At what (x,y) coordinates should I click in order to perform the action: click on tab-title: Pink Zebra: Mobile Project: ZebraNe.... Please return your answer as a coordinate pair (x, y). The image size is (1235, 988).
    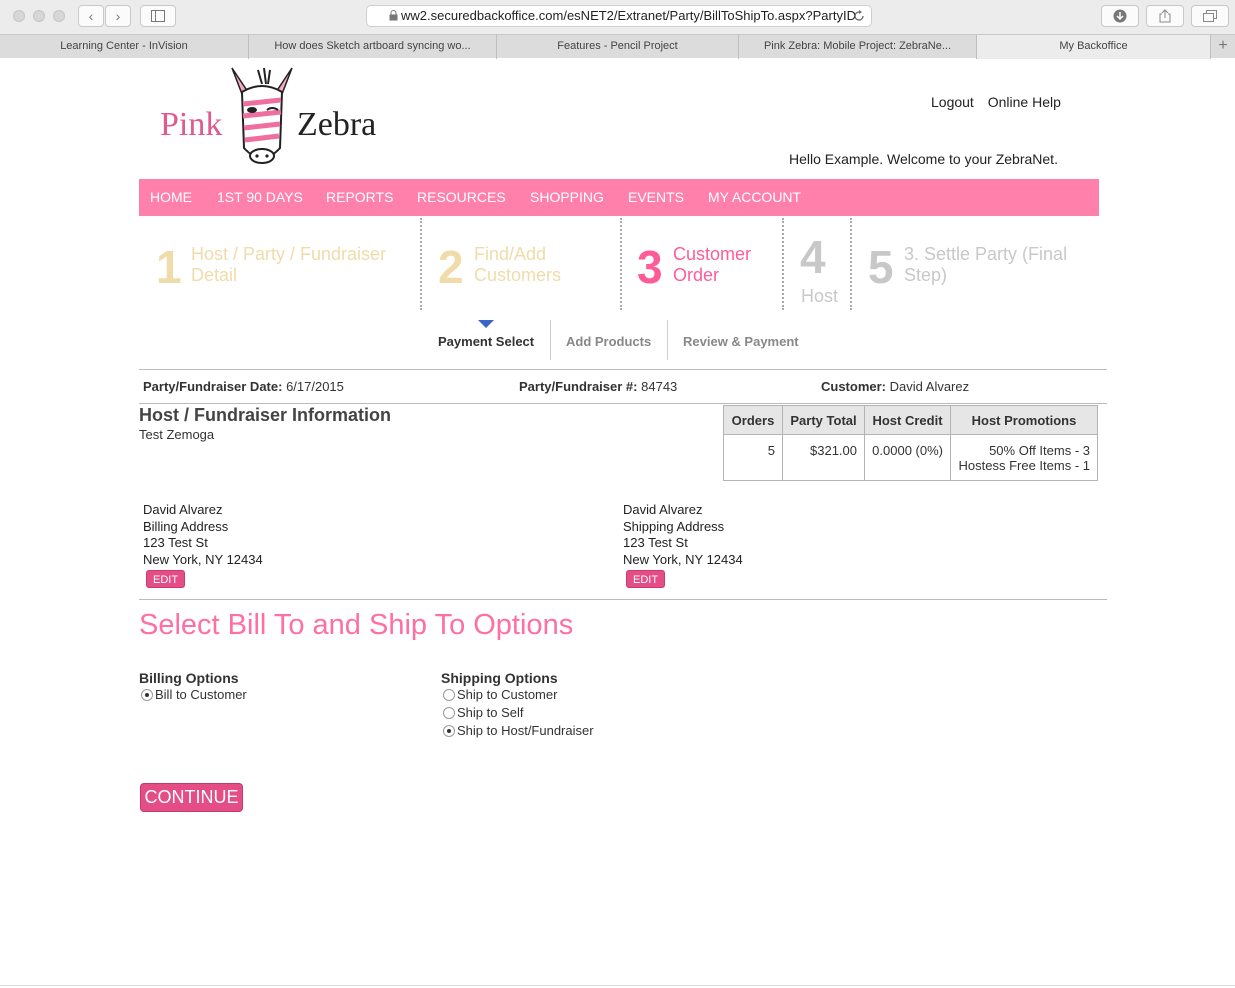
    Looking at the image, I should click on (857, 46).